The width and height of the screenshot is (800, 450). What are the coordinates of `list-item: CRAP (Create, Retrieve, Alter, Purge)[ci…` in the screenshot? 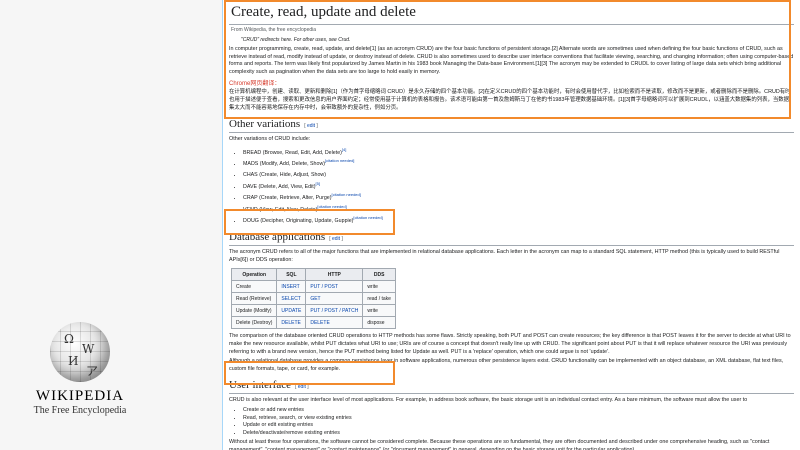 It's located at (518, 196).